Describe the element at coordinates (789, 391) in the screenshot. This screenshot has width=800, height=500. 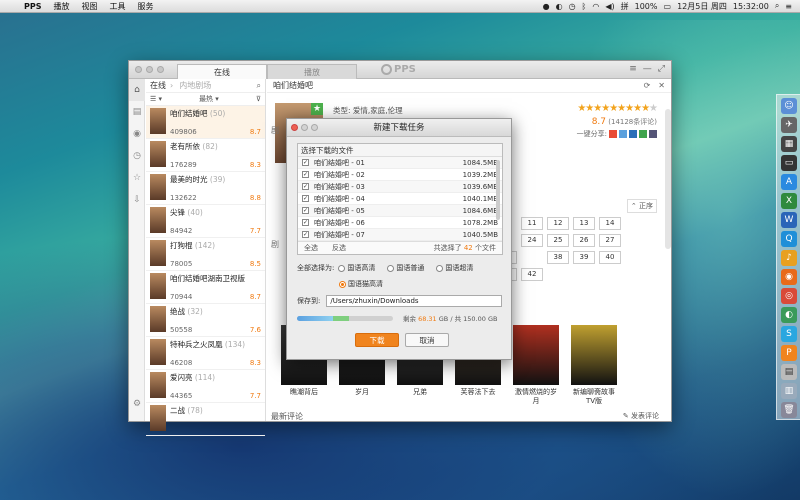
I see `folder-icon: ▥` at that location.